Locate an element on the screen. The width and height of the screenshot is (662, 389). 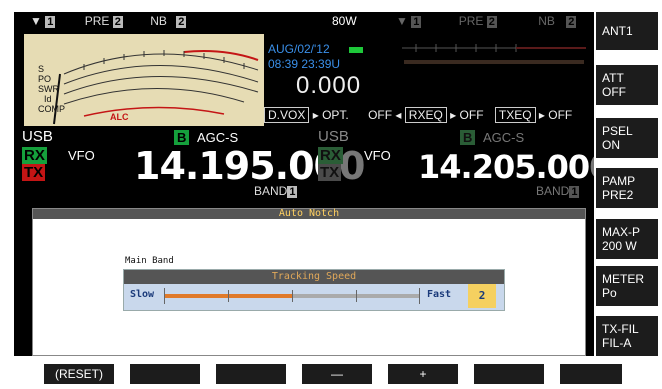
sub-vfo-label: VFO is located at coordinates (377, 155).